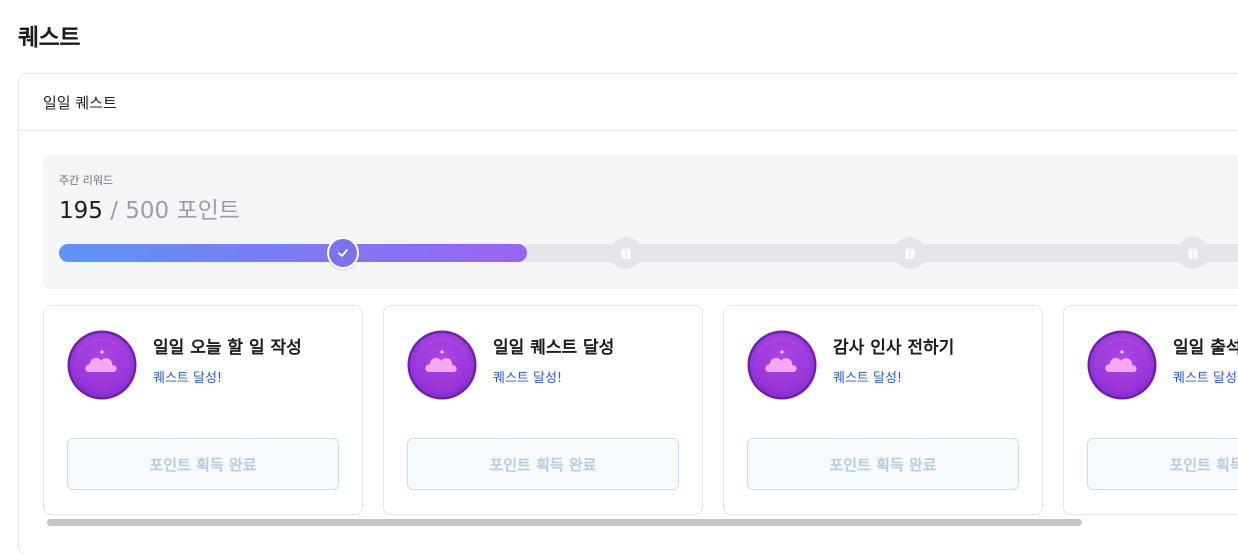 The image size is (1238, 554). I want to click on milestone-2-gift, so click(626, 253).